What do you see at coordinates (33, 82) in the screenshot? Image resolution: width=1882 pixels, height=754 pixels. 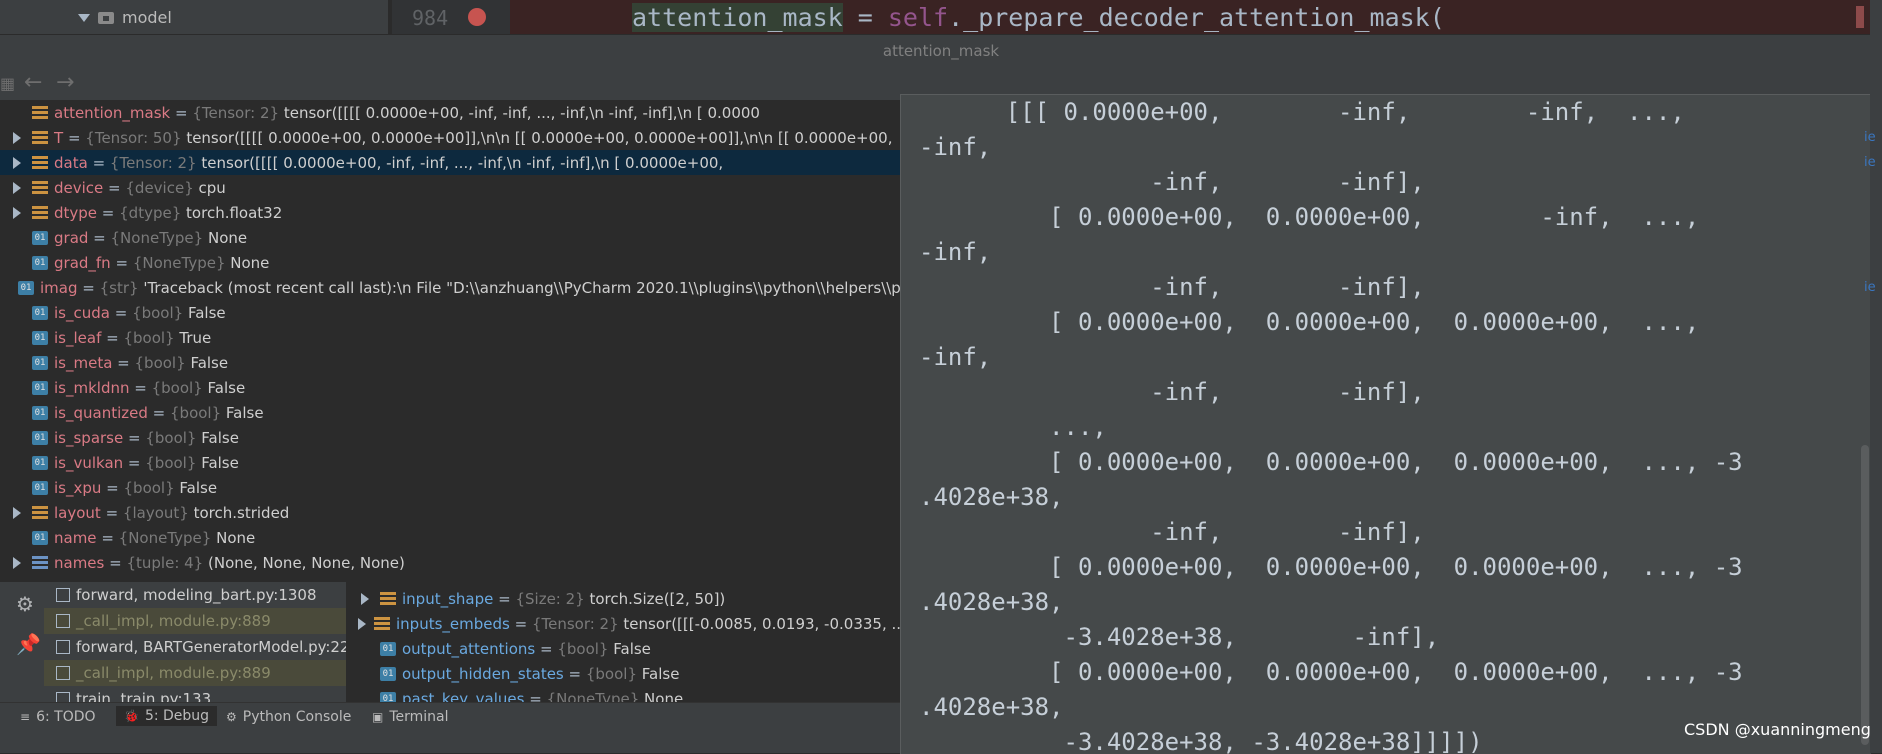 I see `back-arrow-icon: ←` at bounding box center [33, 82].